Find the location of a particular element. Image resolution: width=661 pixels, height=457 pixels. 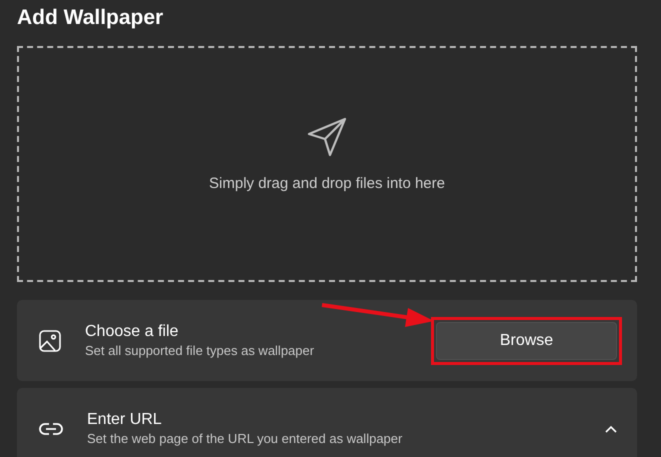

chevron-up-icon is located at coordinates (611, 428).